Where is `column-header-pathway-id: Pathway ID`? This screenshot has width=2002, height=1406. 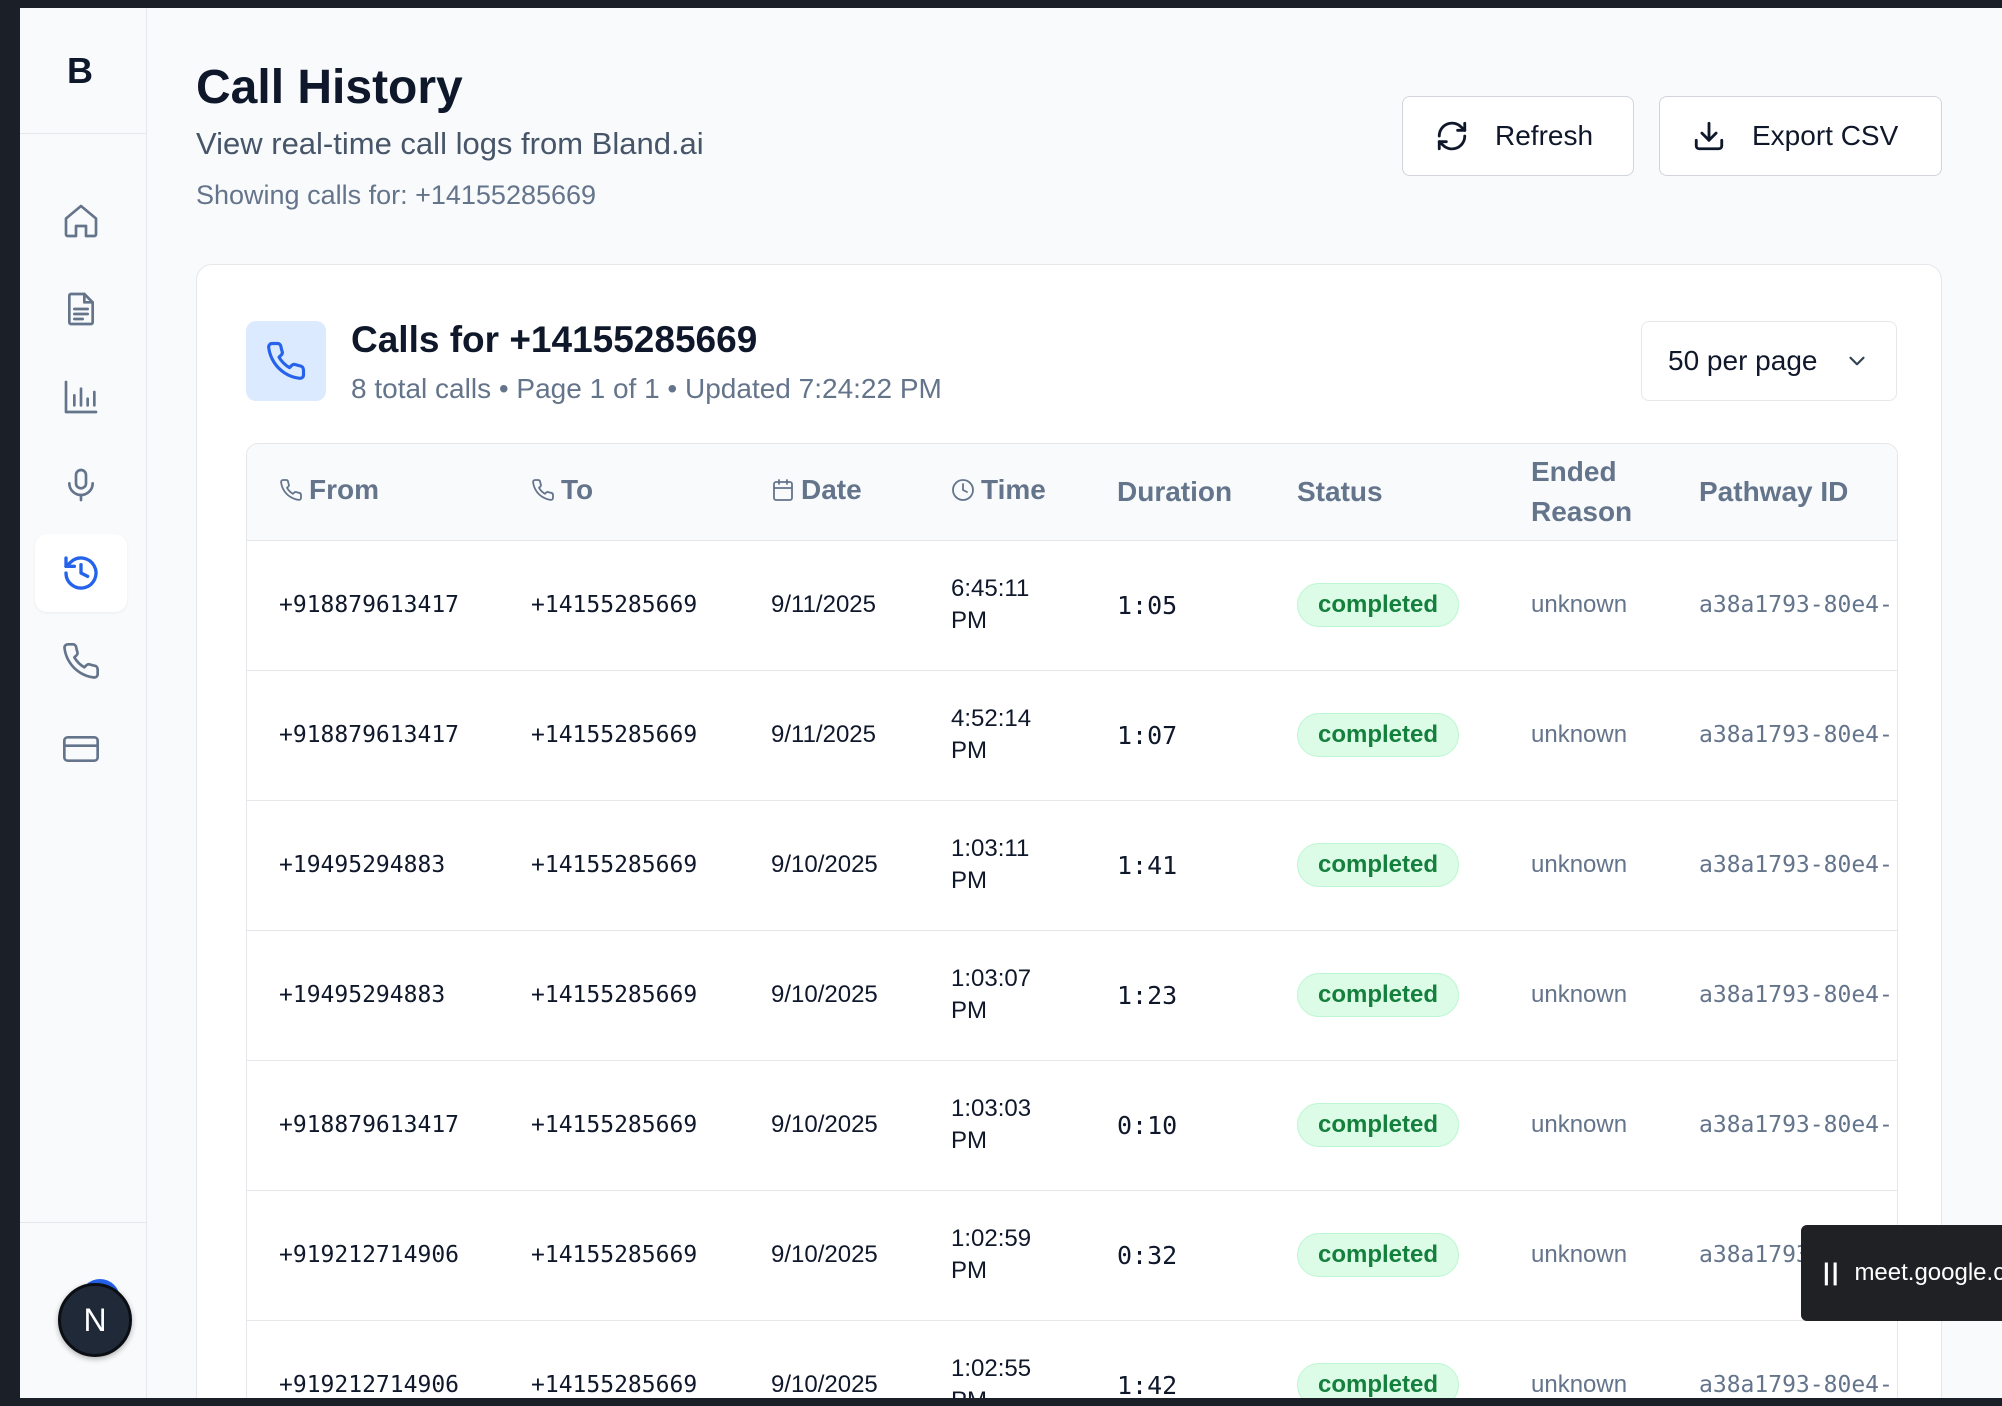 column-header-pathway-id: Pathway ID is located at coordinates (1782, 492).